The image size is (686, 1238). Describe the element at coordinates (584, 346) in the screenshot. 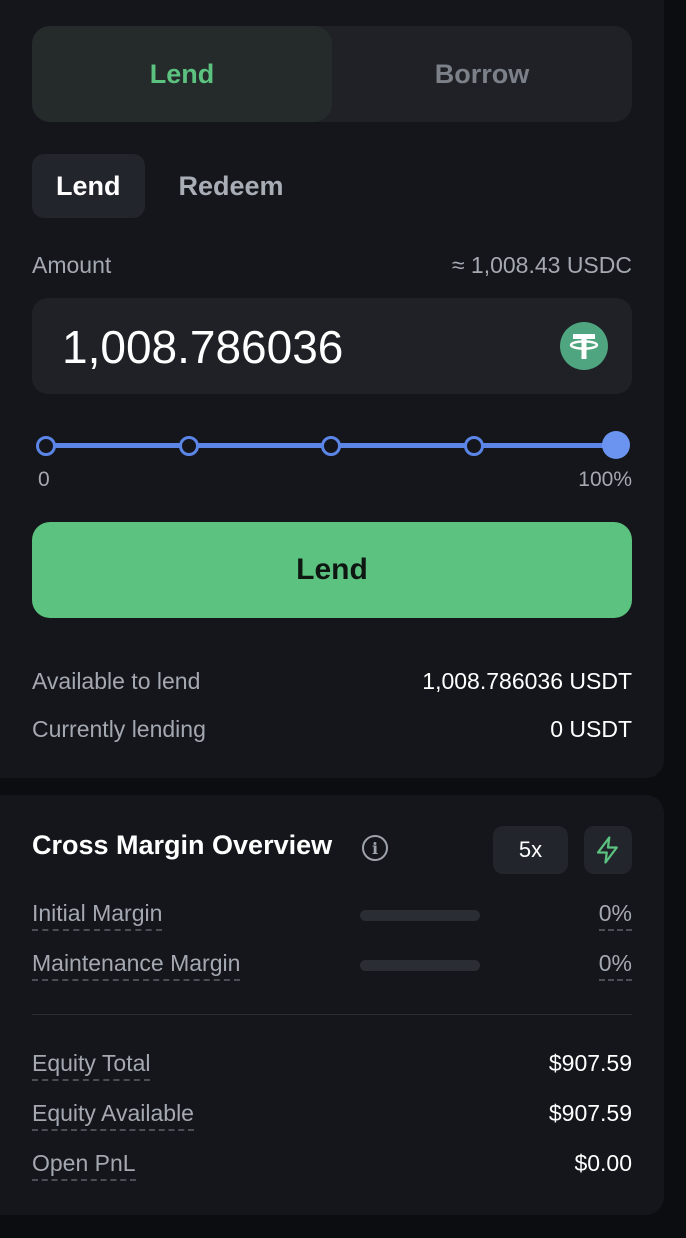

I see `tether-icon` at that location.